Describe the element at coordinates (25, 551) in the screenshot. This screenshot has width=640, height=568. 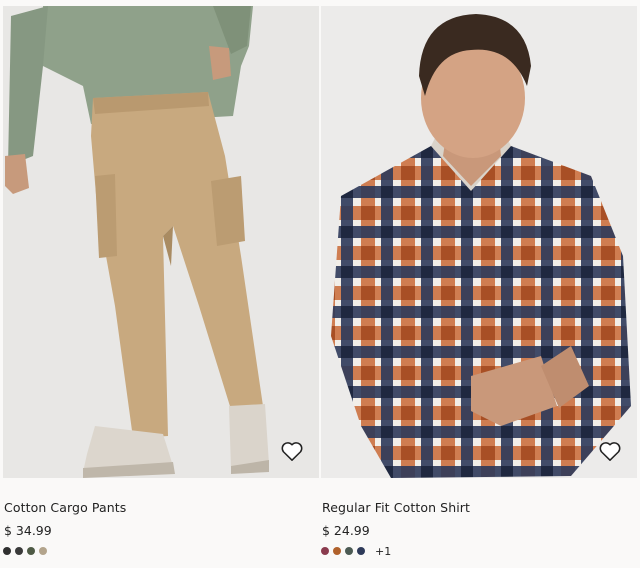
I see `color-swatches` at that location.